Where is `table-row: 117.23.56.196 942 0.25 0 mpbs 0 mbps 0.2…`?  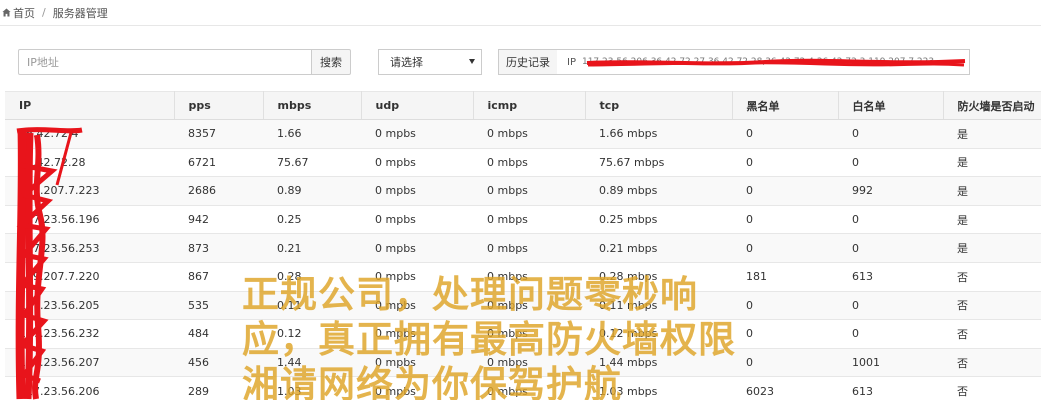
table-row: 117.23.56.196 942 0.25 0 mpbs 0 mbps 0.2… is located at coordinates (523, 220).